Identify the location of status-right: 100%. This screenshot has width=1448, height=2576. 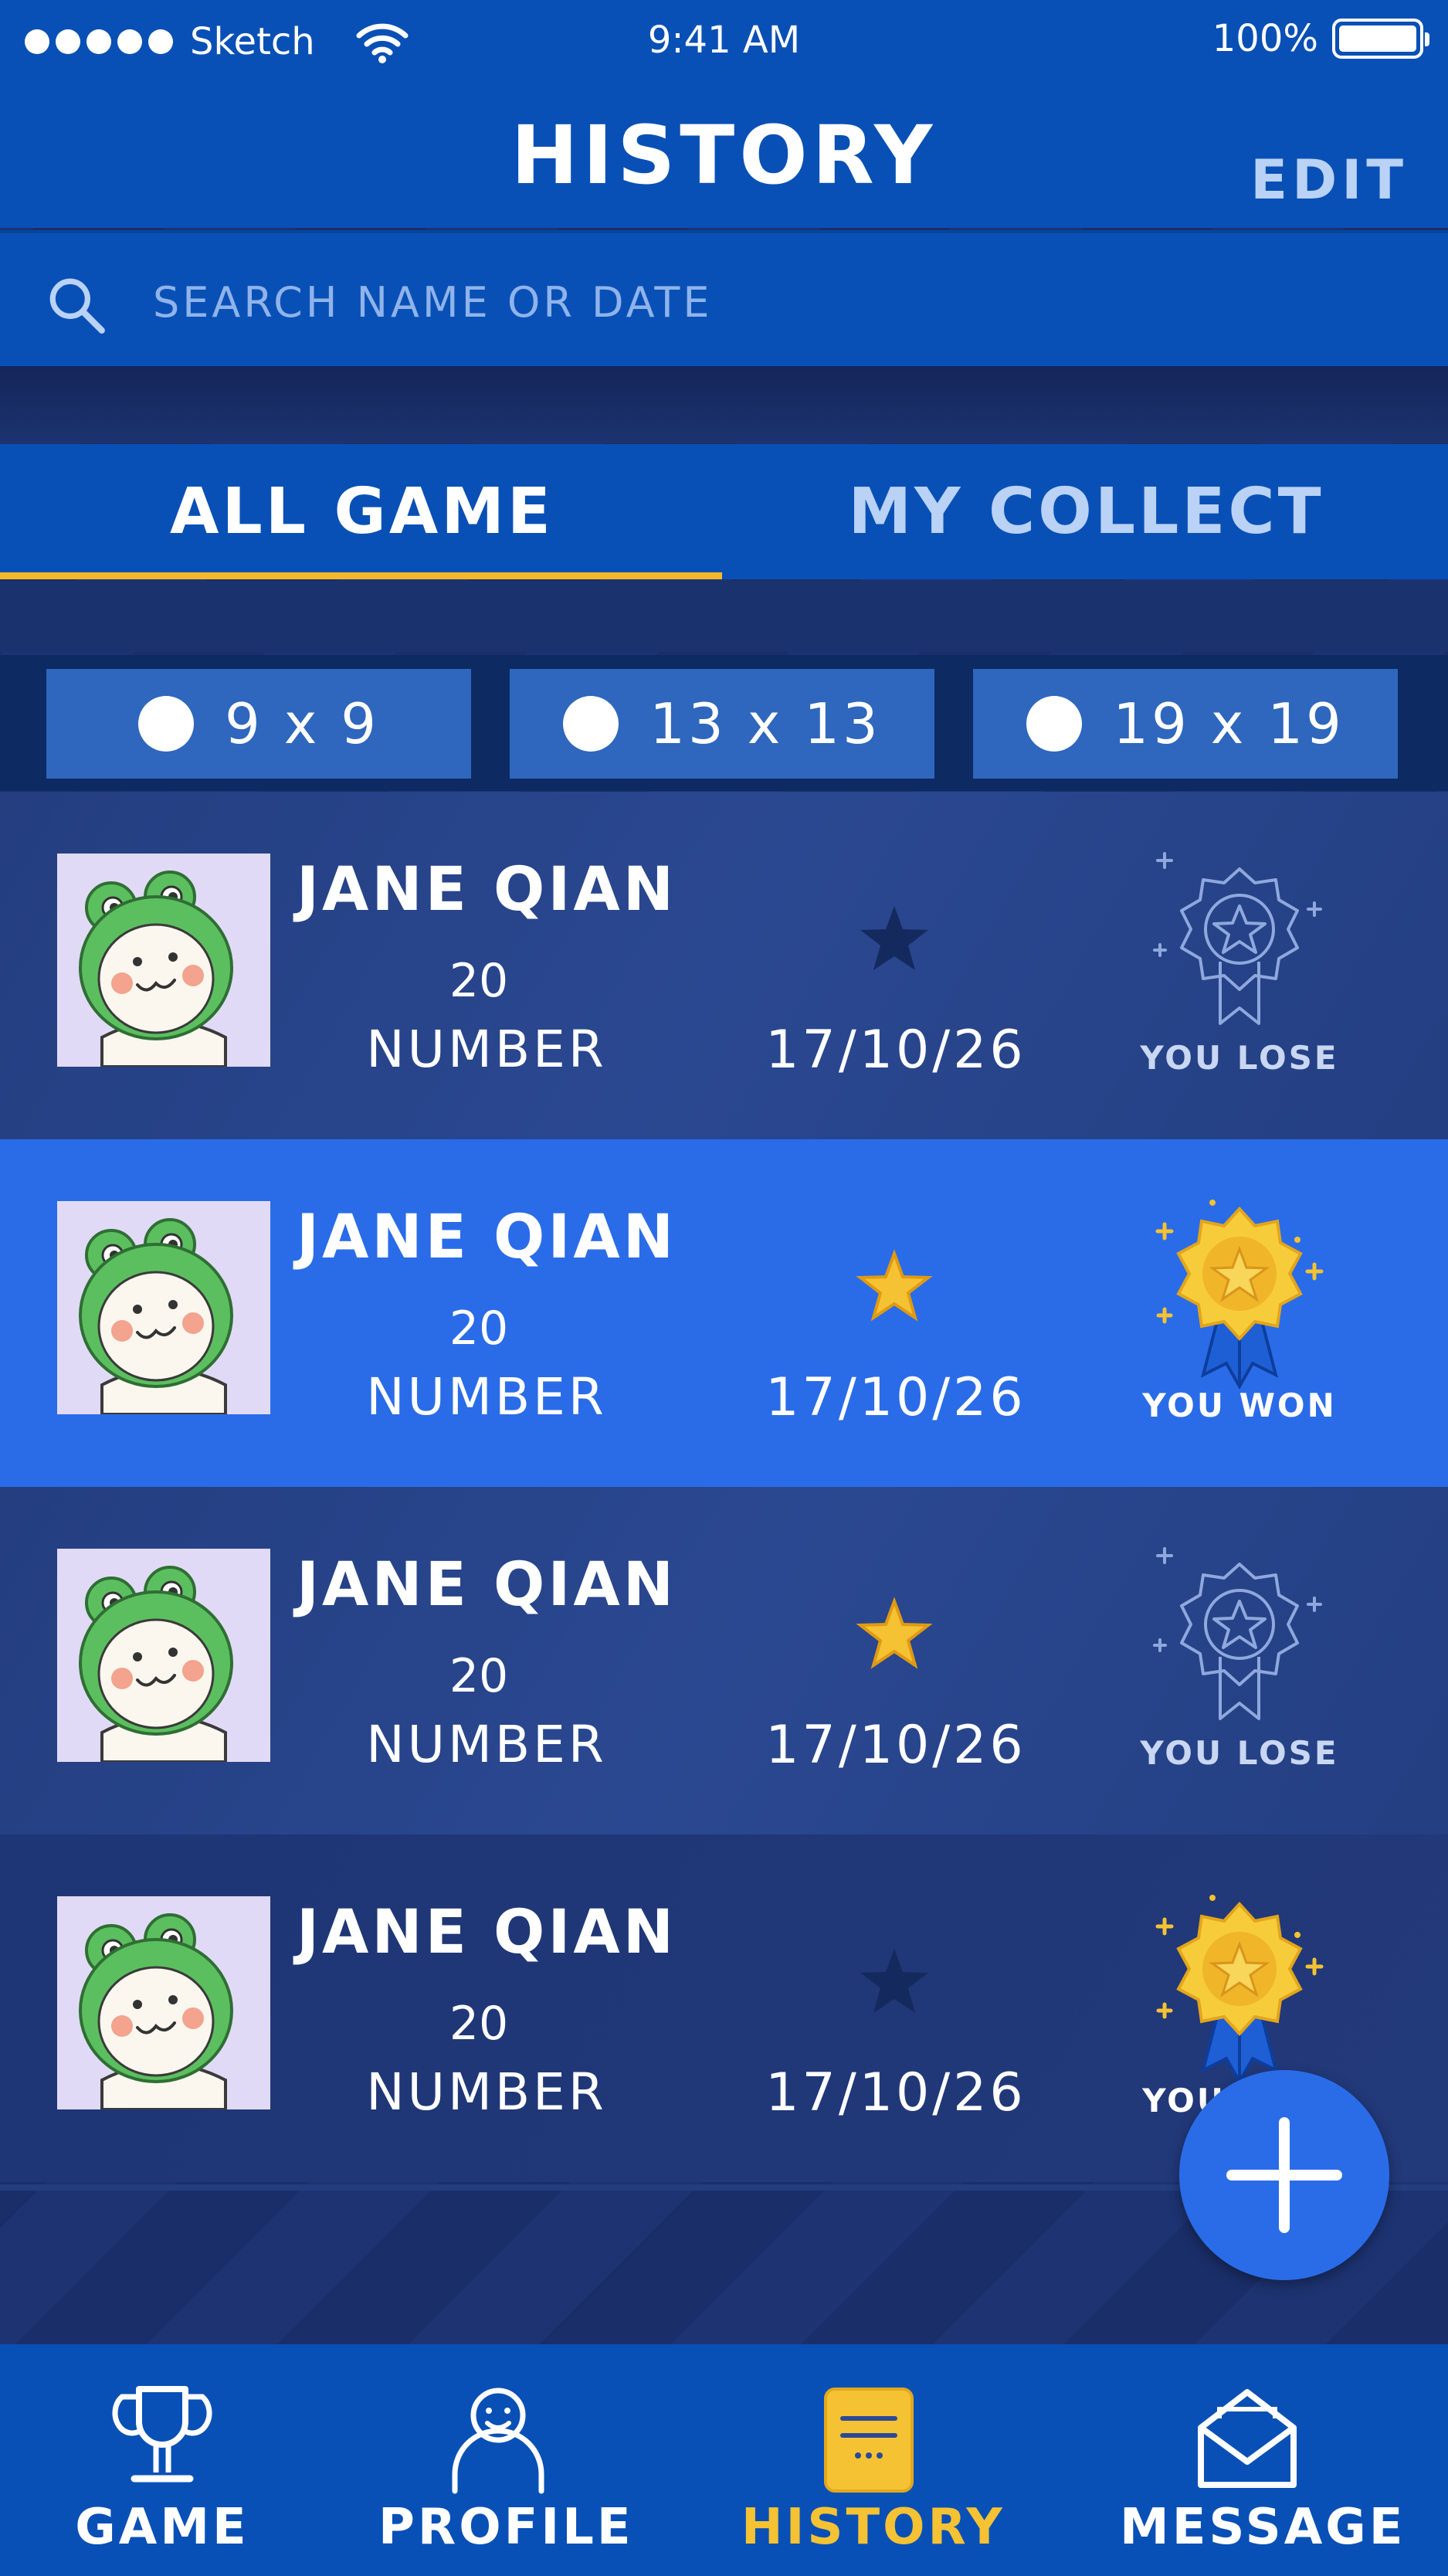
(1320, 38).